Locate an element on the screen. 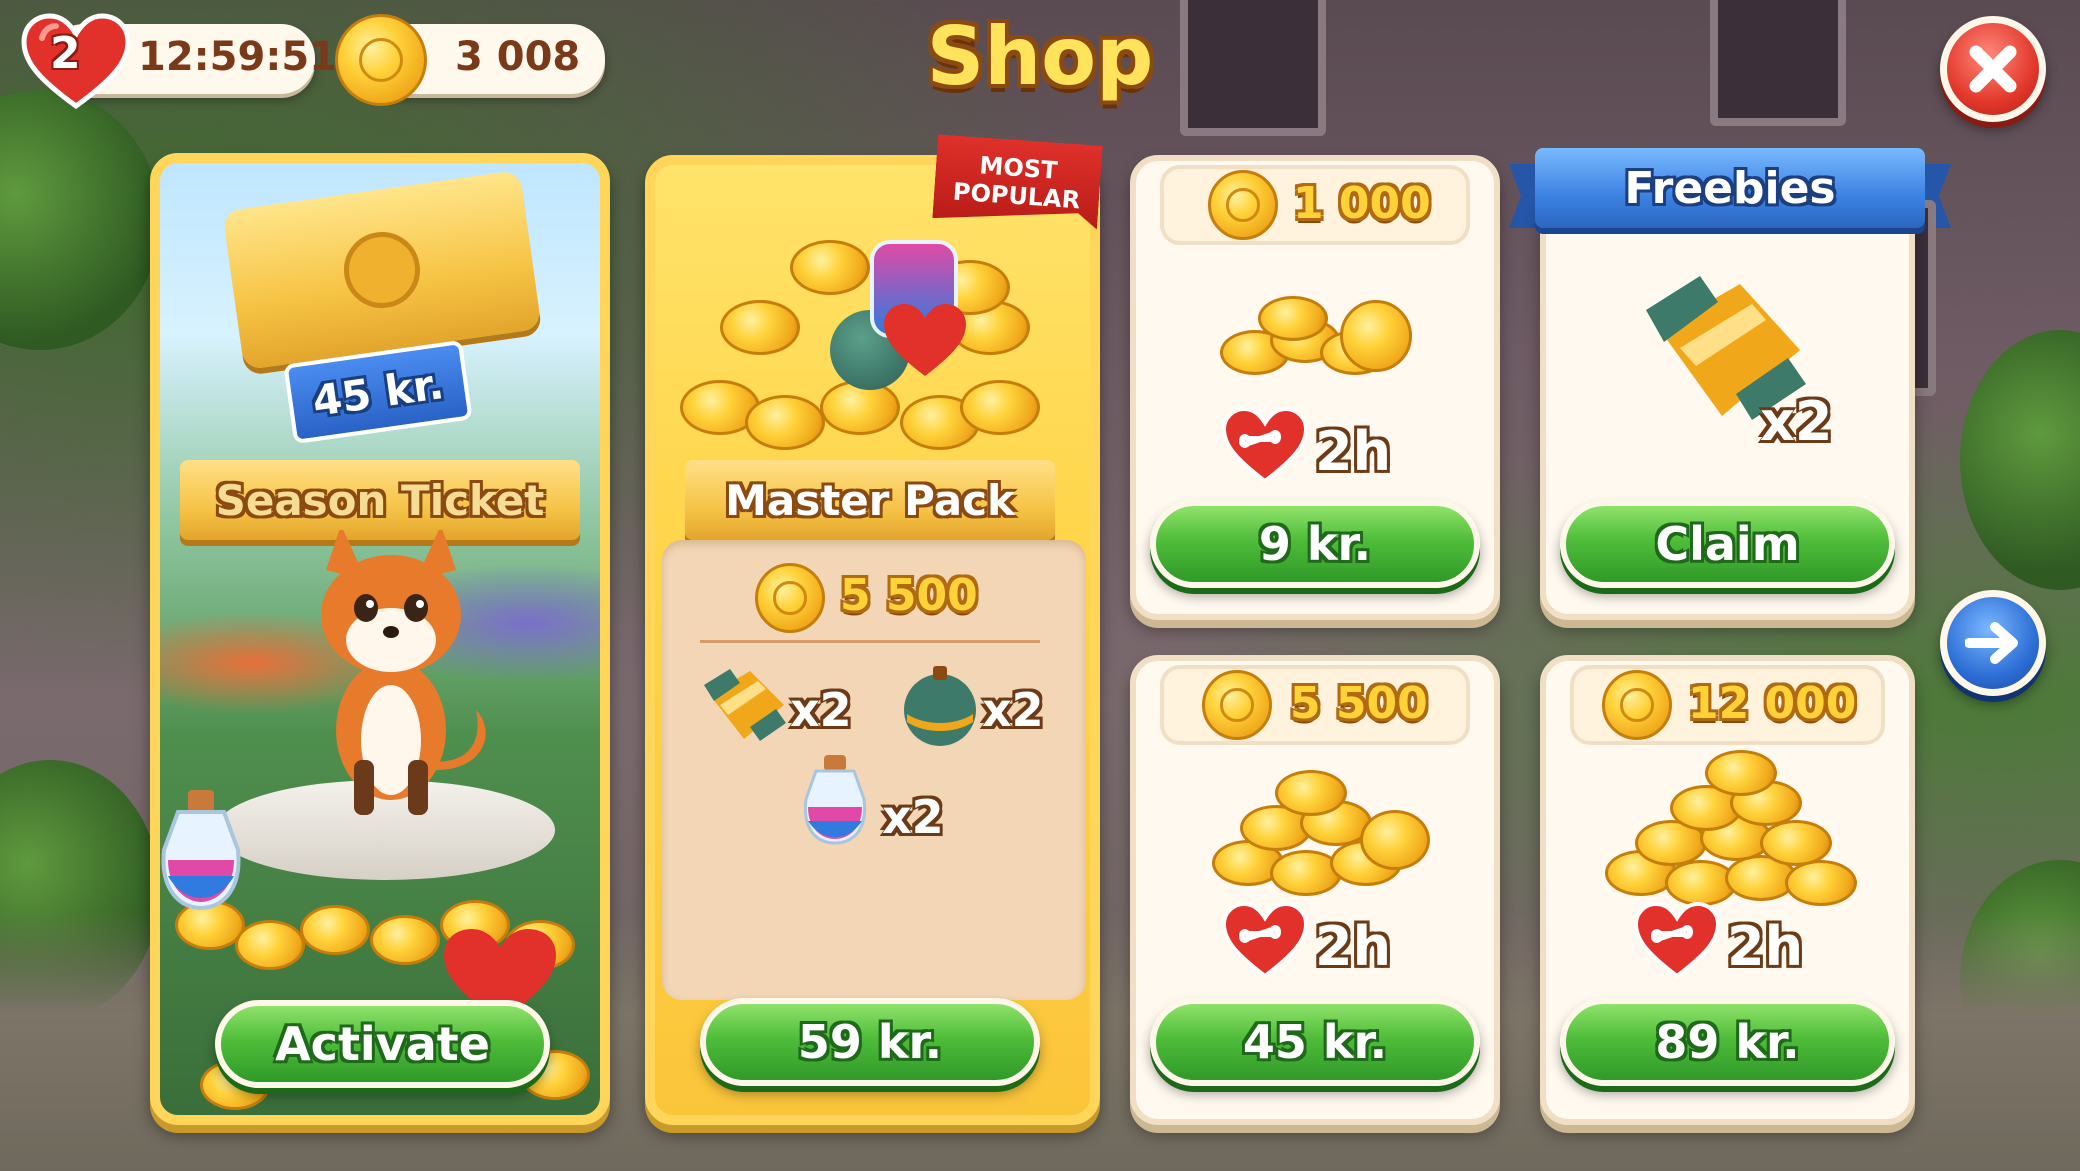 Image resolution: width=2080 pixels, height=1171 pixels. season-ticket-label: Season Ticket is located at coordinates (380, 500).